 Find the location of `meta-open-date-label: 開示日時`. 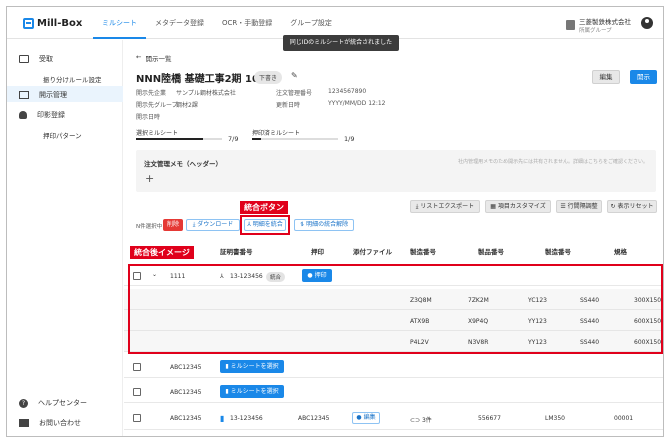

meta-open-date-label: 開示日時 is located at coordinates (148, 117).